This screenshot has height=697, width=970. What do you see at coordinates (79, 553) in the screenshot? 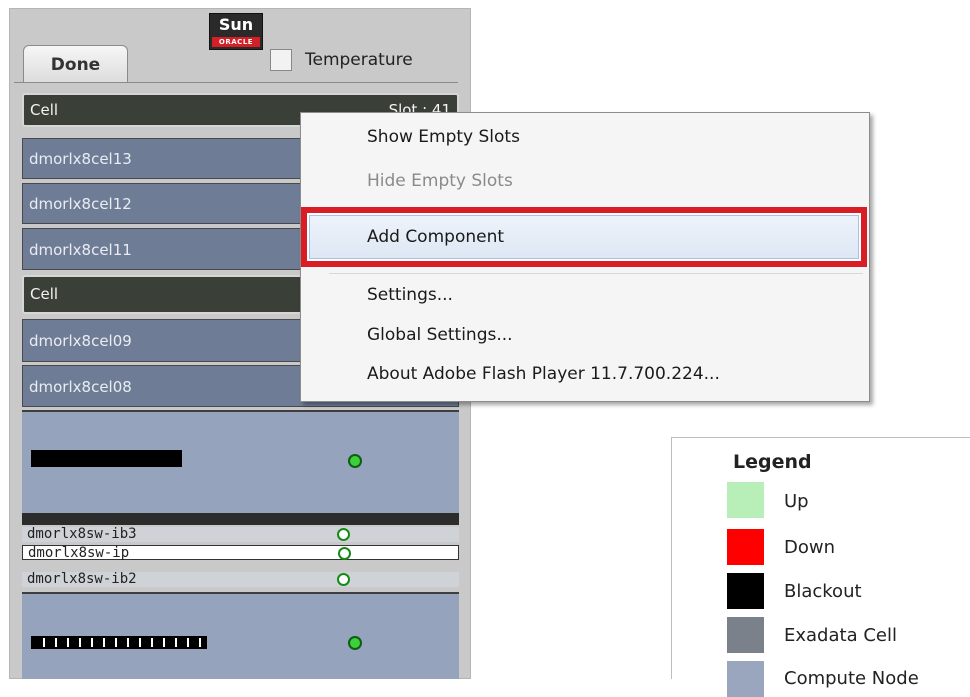
I see `switch-label: dmorlx8sw-ip` at bounding box center [79, 553].